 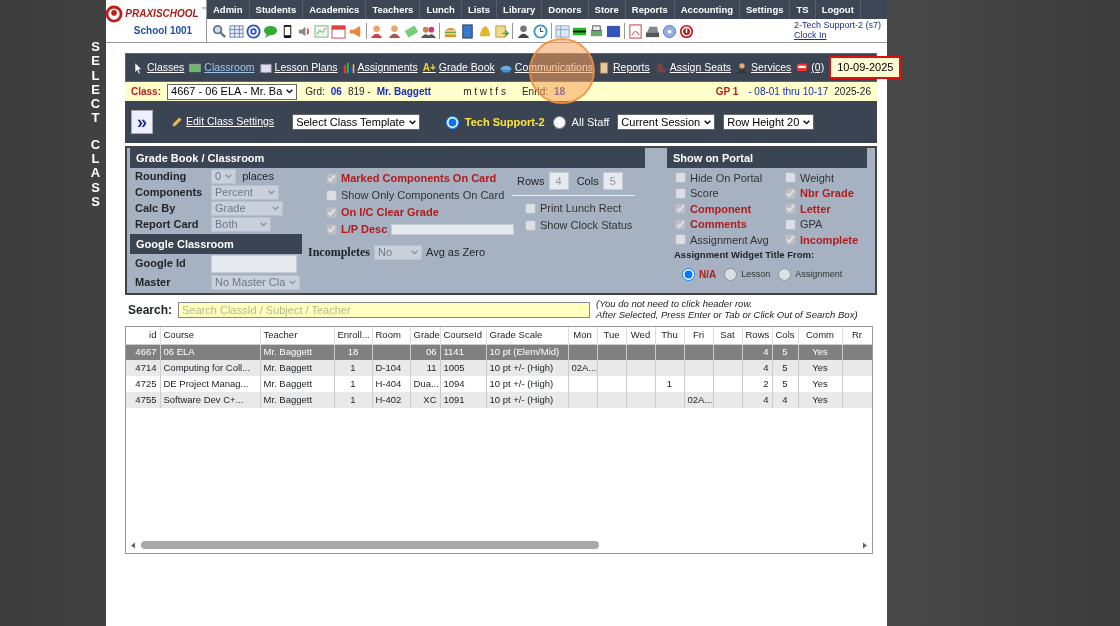 What do you see at coordinates (527, 335) in the screenshot?
I see `column-header: Grade Scale` at bounding box center [527, 335].